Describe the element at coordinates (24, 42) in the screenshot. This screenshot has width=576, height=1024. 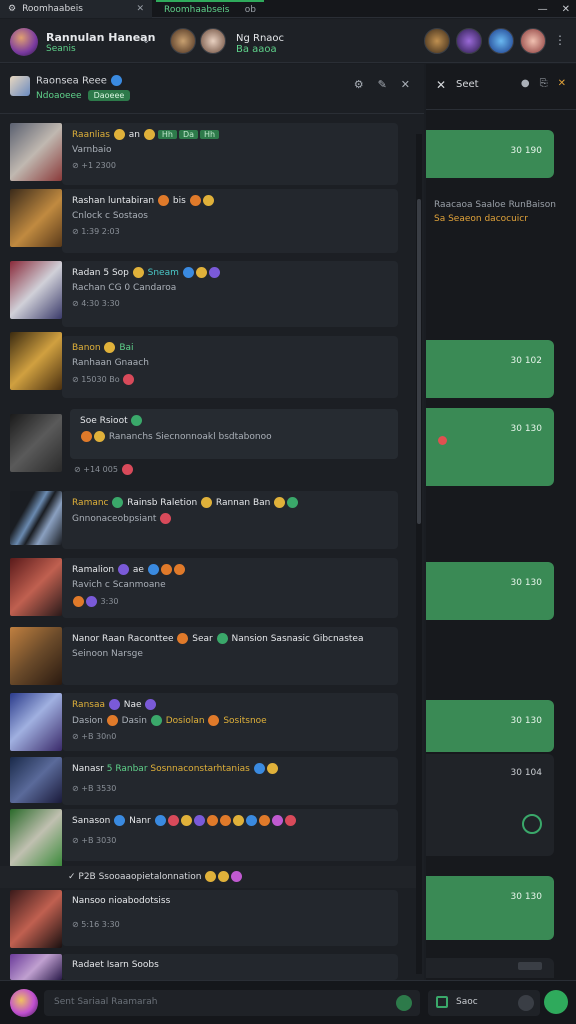
I see `user-avatar` at that location.